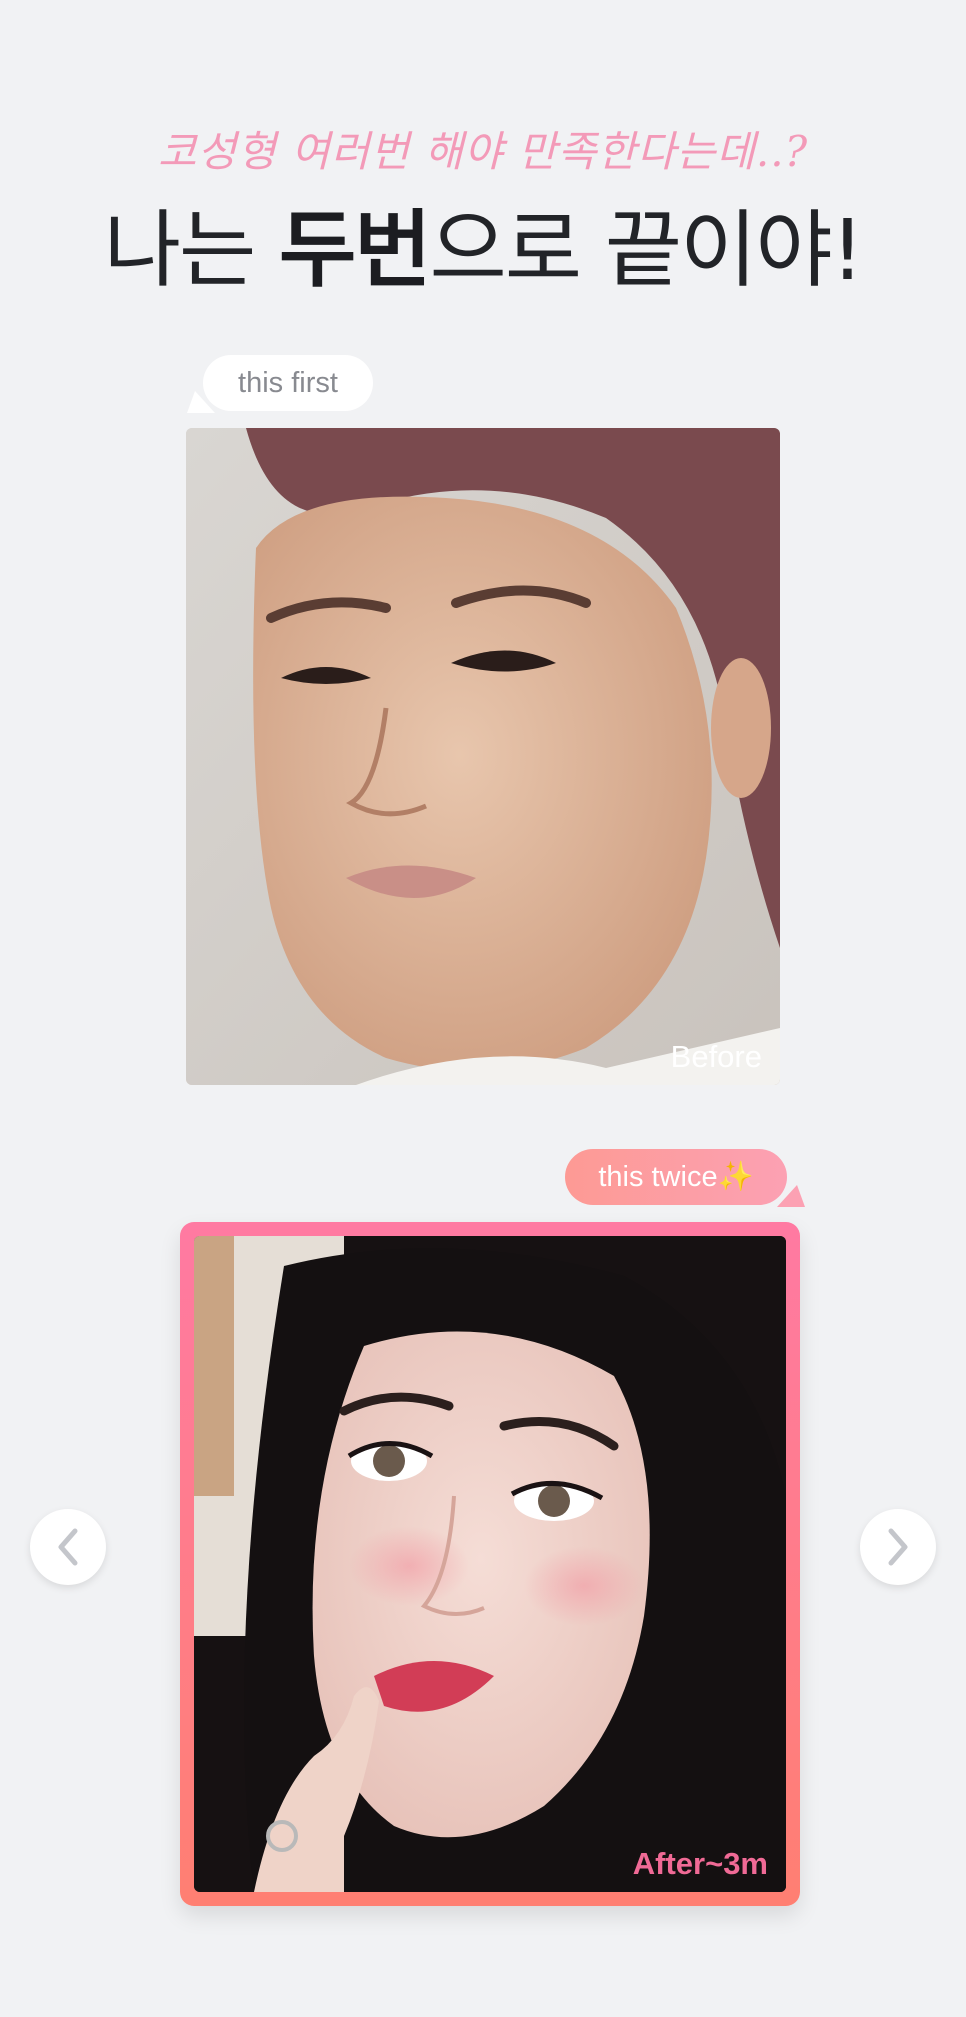 Image resolution: width=966 pixels, height=2017 pixels. I want to click on chevron-right-icon, so click(898, 1547).